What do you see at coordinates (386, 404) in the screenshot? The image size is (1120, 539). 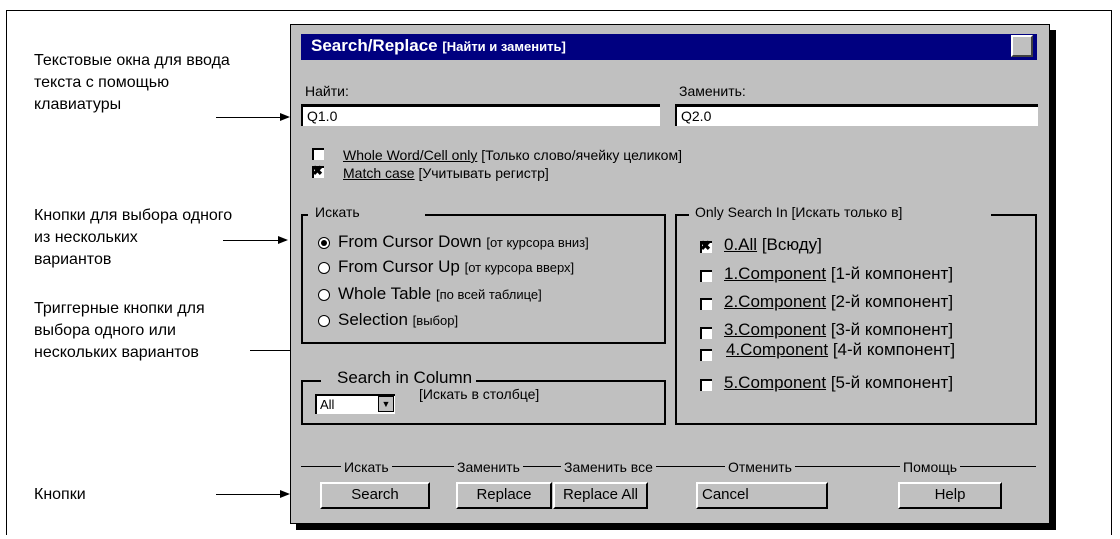 I see `chevron-down-icon: ▼` at bounding box center [386, 404].